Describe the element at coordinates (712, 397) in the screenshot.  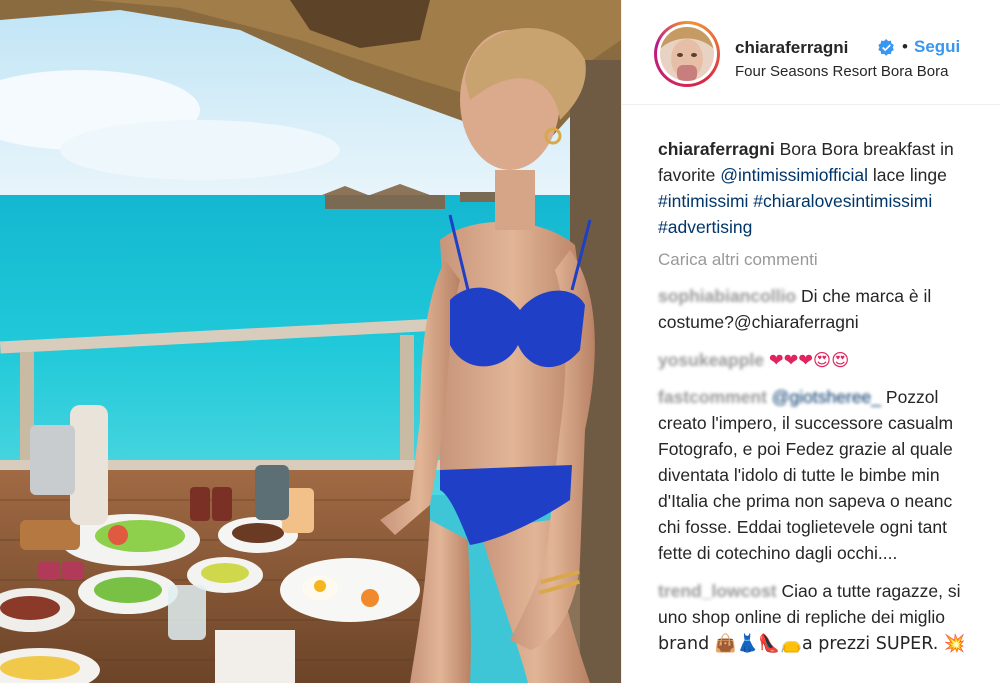
I see `comment-username: fastcomment` at that location.